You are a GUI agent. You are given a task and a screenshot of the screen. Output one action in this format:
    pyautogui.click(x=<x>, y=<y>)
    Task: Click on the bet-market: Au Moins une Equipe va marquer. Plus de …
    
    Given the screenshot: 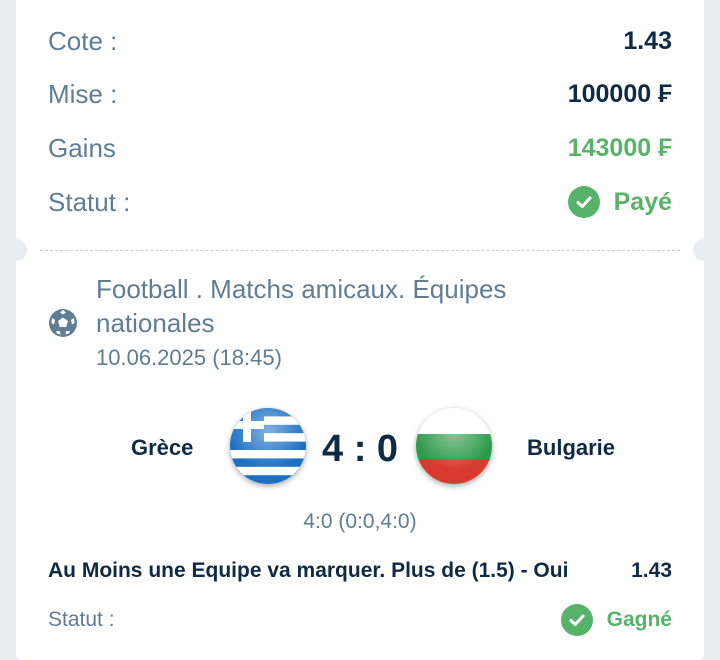 What is the action you would take?
    pyautogui.click(x=308, y=570)
    